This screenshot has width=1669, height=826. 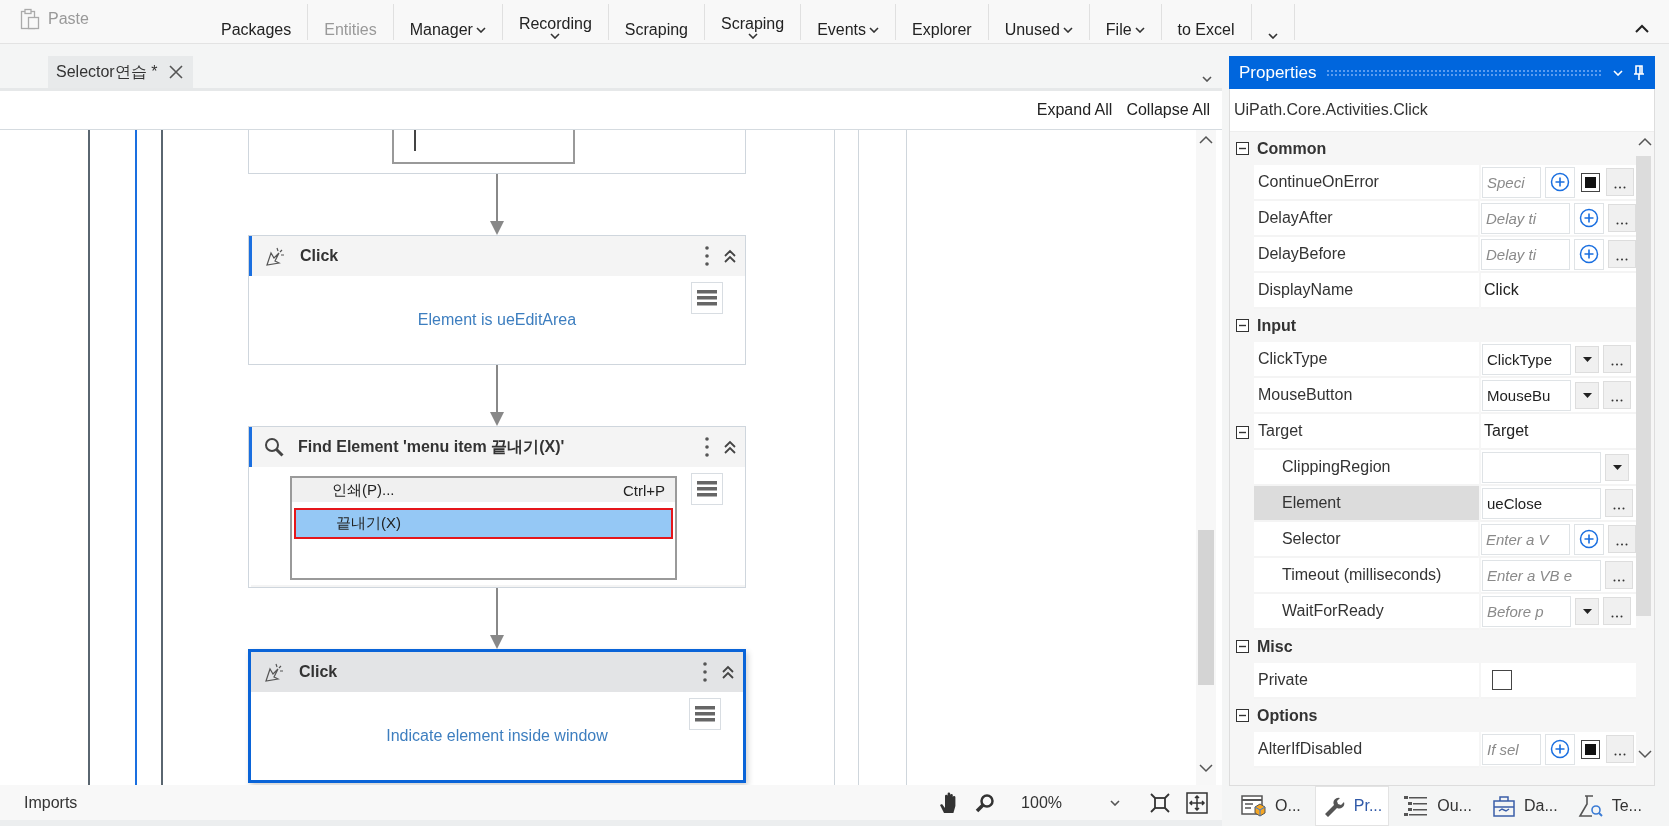 I want to click on activity-card: Click Indicate element inside window, so click(x=497, y=716).